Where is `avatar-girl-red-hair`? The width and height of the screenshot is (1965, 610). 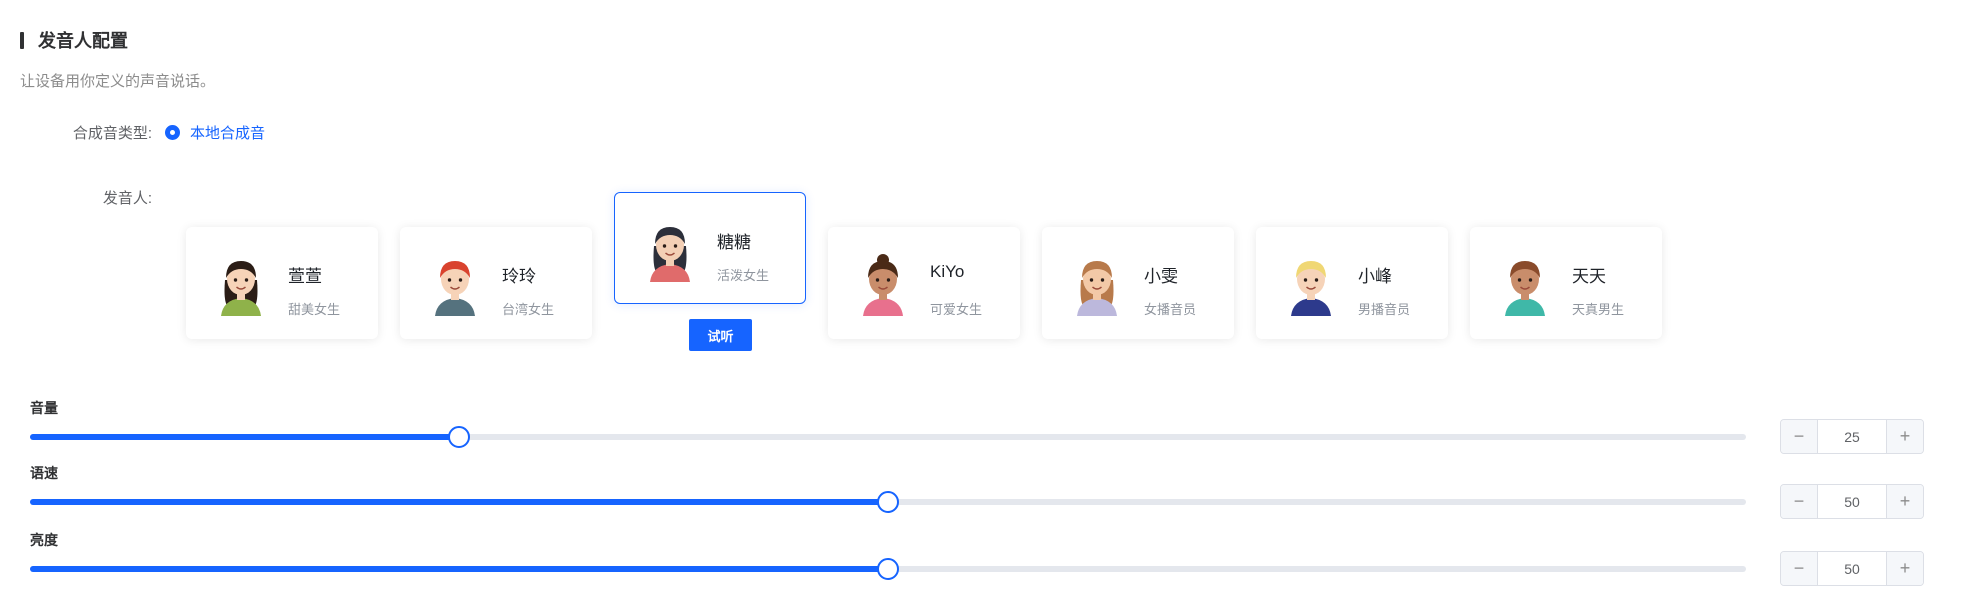
avatar-girl-red-hair is located at coordinates (455, 284).